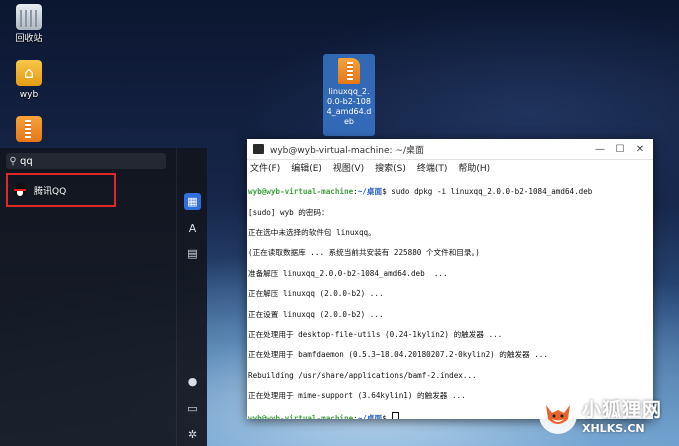 The image size is (679, 446). Describe the element at coordinates (474, 167) in the screenshot. I see `menu-help: 帮助(H)` at that location.